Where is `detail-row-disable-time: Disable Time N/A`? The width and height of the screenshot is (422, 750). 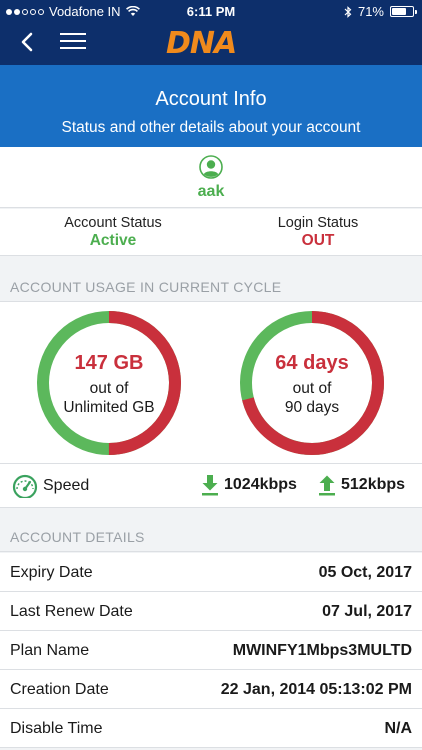
detail-row-disable-time: Disable Time N/A is located at coordinates (211, 728).